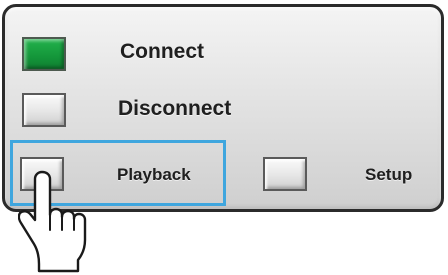  What do you see at coordinates (285, 174) in the screenshot?
I see `setup-button` at bounding box center [285, 174].